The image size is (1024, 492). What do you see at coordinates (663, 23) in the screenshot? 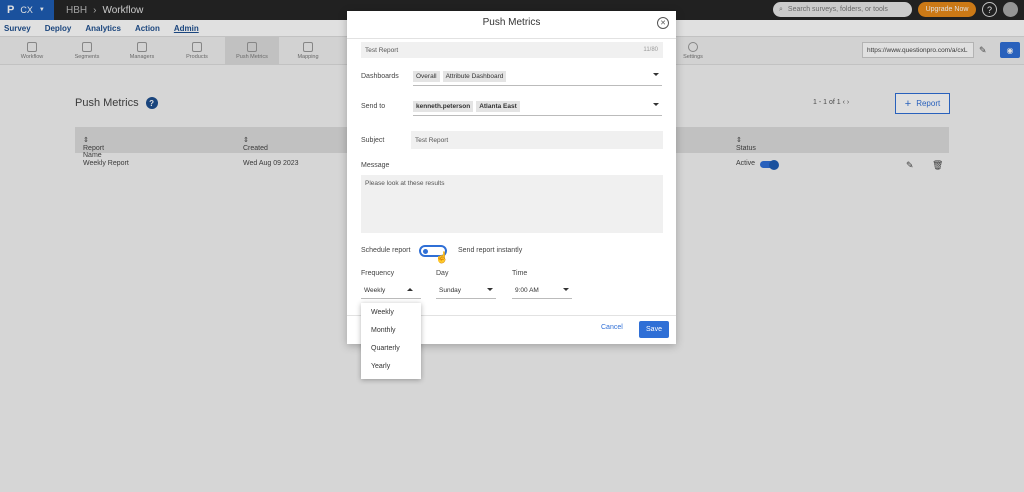
I see `close-icon: ✕` at bounding box center [663, 23].